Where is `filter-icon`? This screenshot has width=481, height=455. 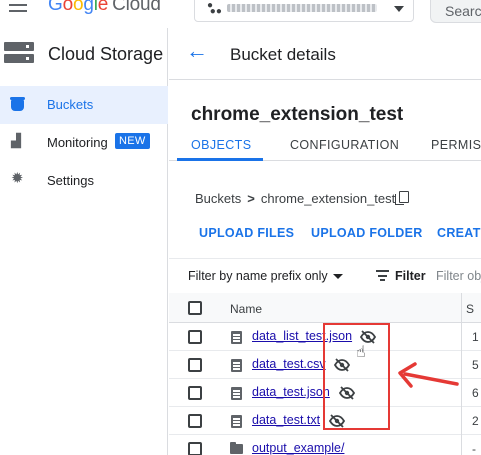 filter-icon is located at coordinates (382, 275).